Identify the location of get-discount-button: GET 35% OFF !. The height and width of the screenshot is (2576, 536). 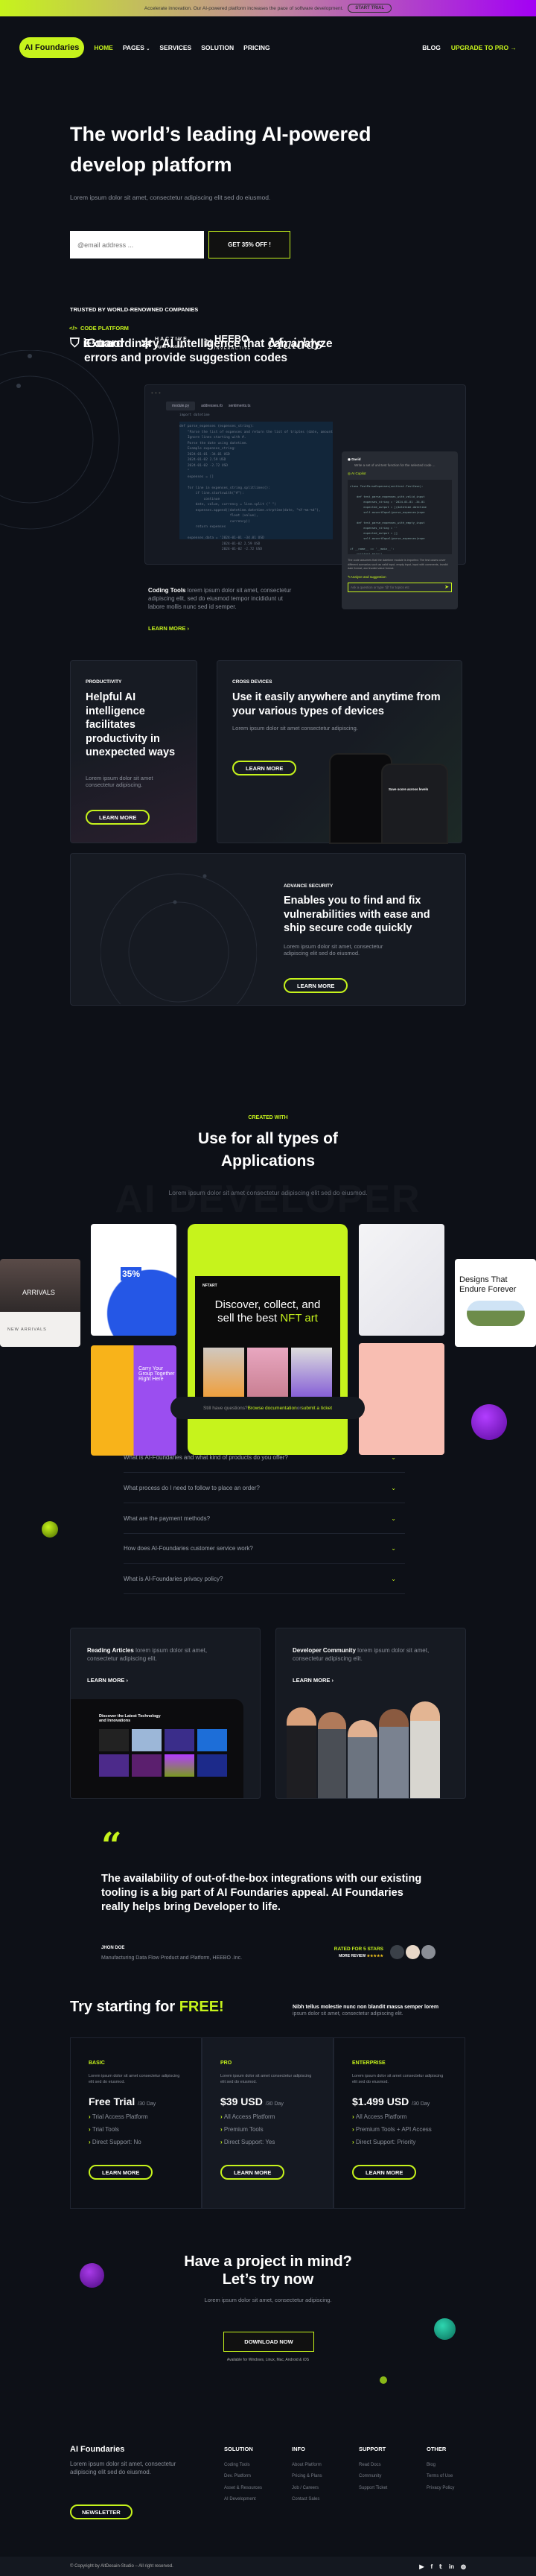
(249, 245).